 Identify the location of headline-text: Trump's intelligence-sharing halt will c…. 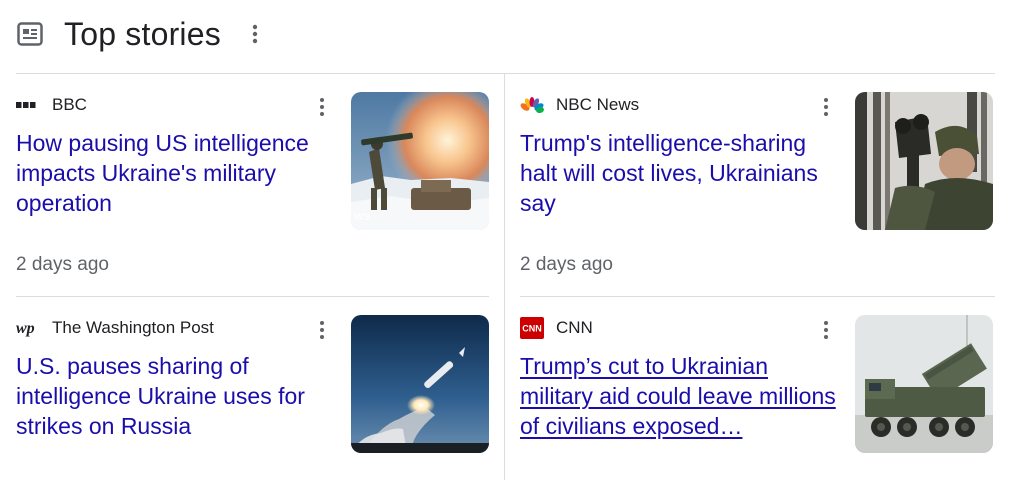
(669, 173).